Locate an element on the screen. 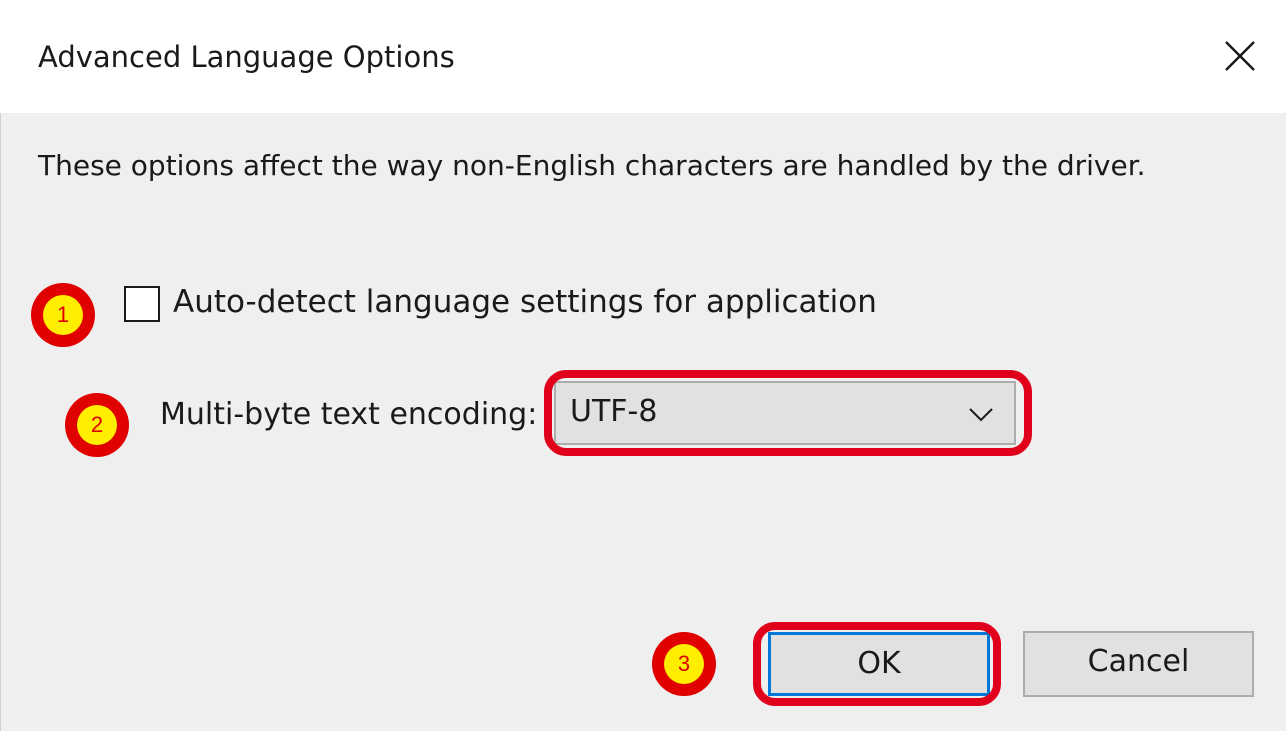 Image resolution: width=1286 pixels, height=731 pixels. step-badge-3-number: 3 is located at coordinates (684, 664).